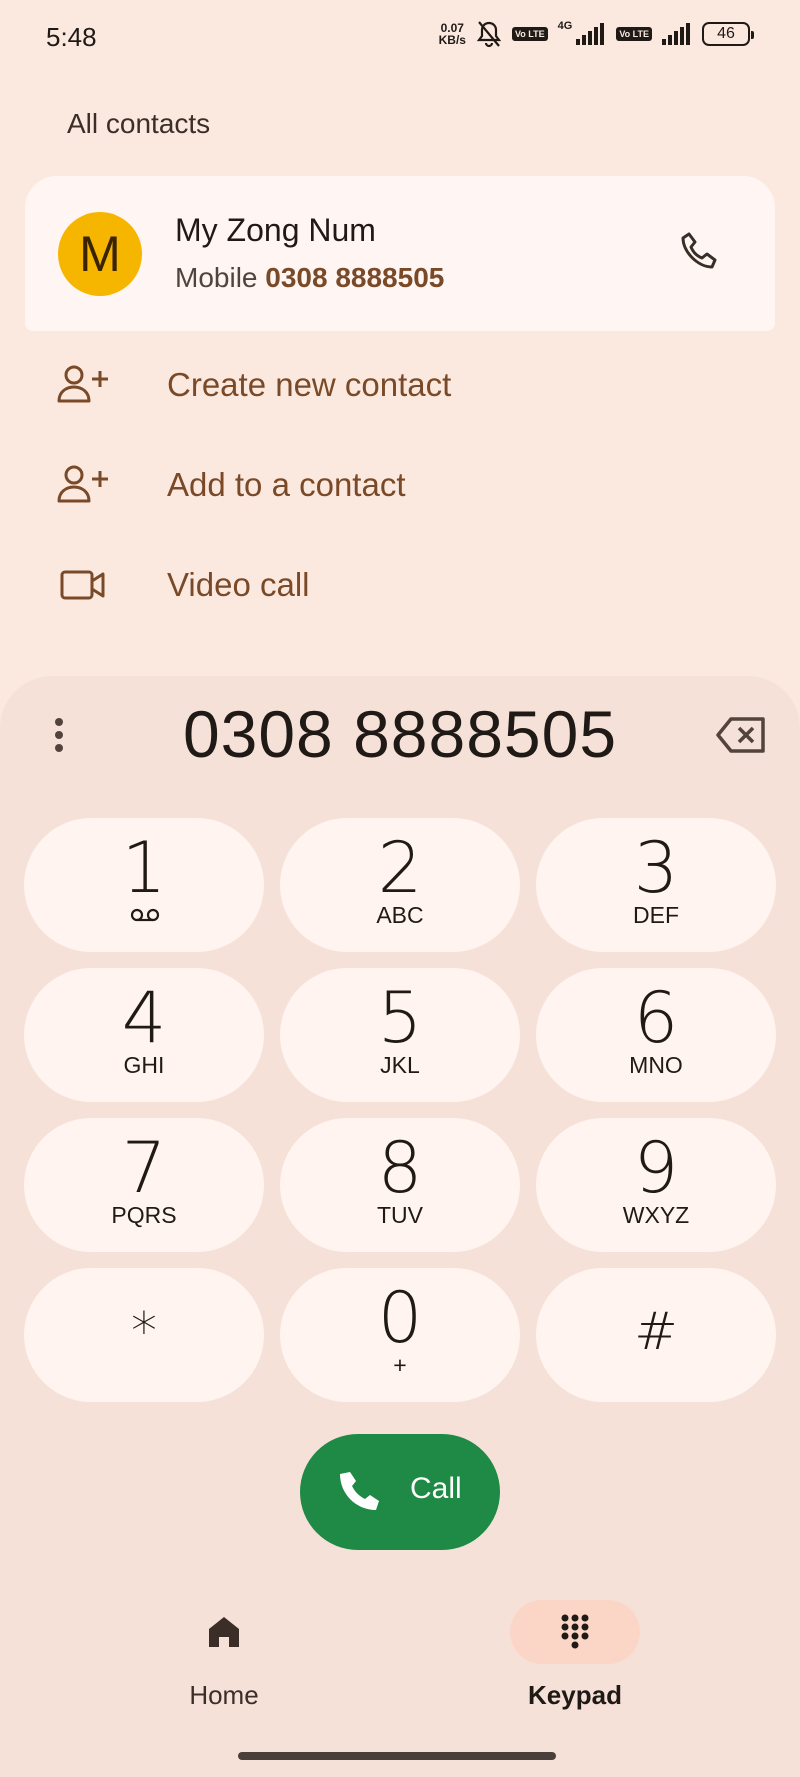 This screenshot has height=1777, width=800. Describe the element at coordinates (144, 1065) in the screenshot. I see `key-letters: GHI` at that location.